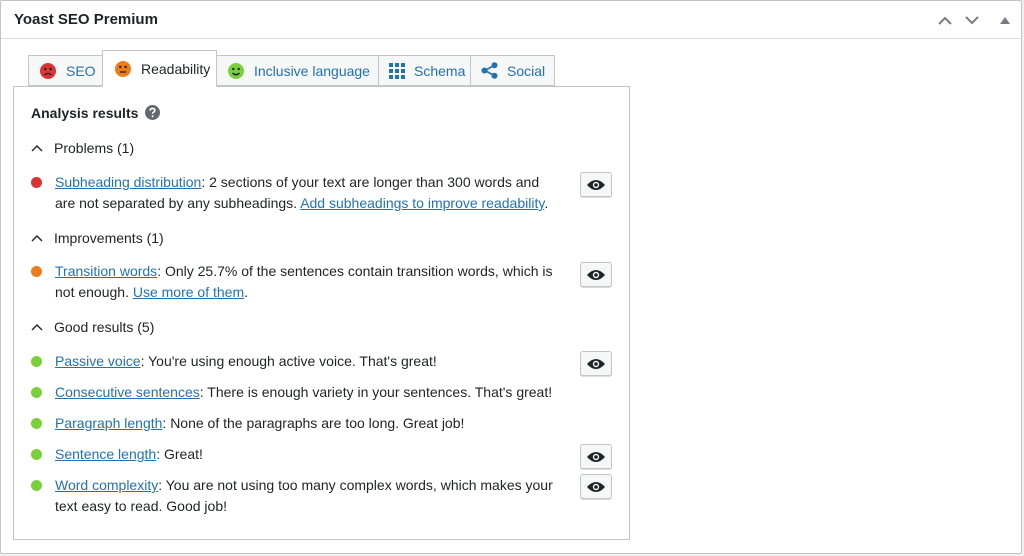 This screenshot has width=1024, height=556. Describe the element at coordinates (236, 71) in the screenshot. I see `happy-face-icon` at that location.